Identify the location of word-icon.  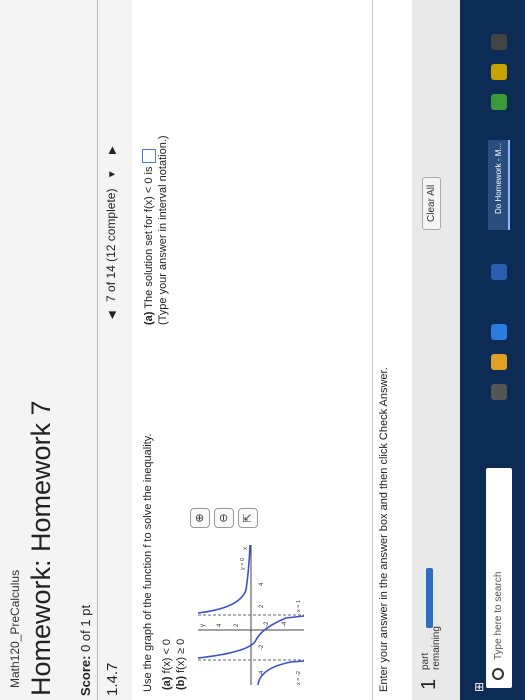
(499, 272).